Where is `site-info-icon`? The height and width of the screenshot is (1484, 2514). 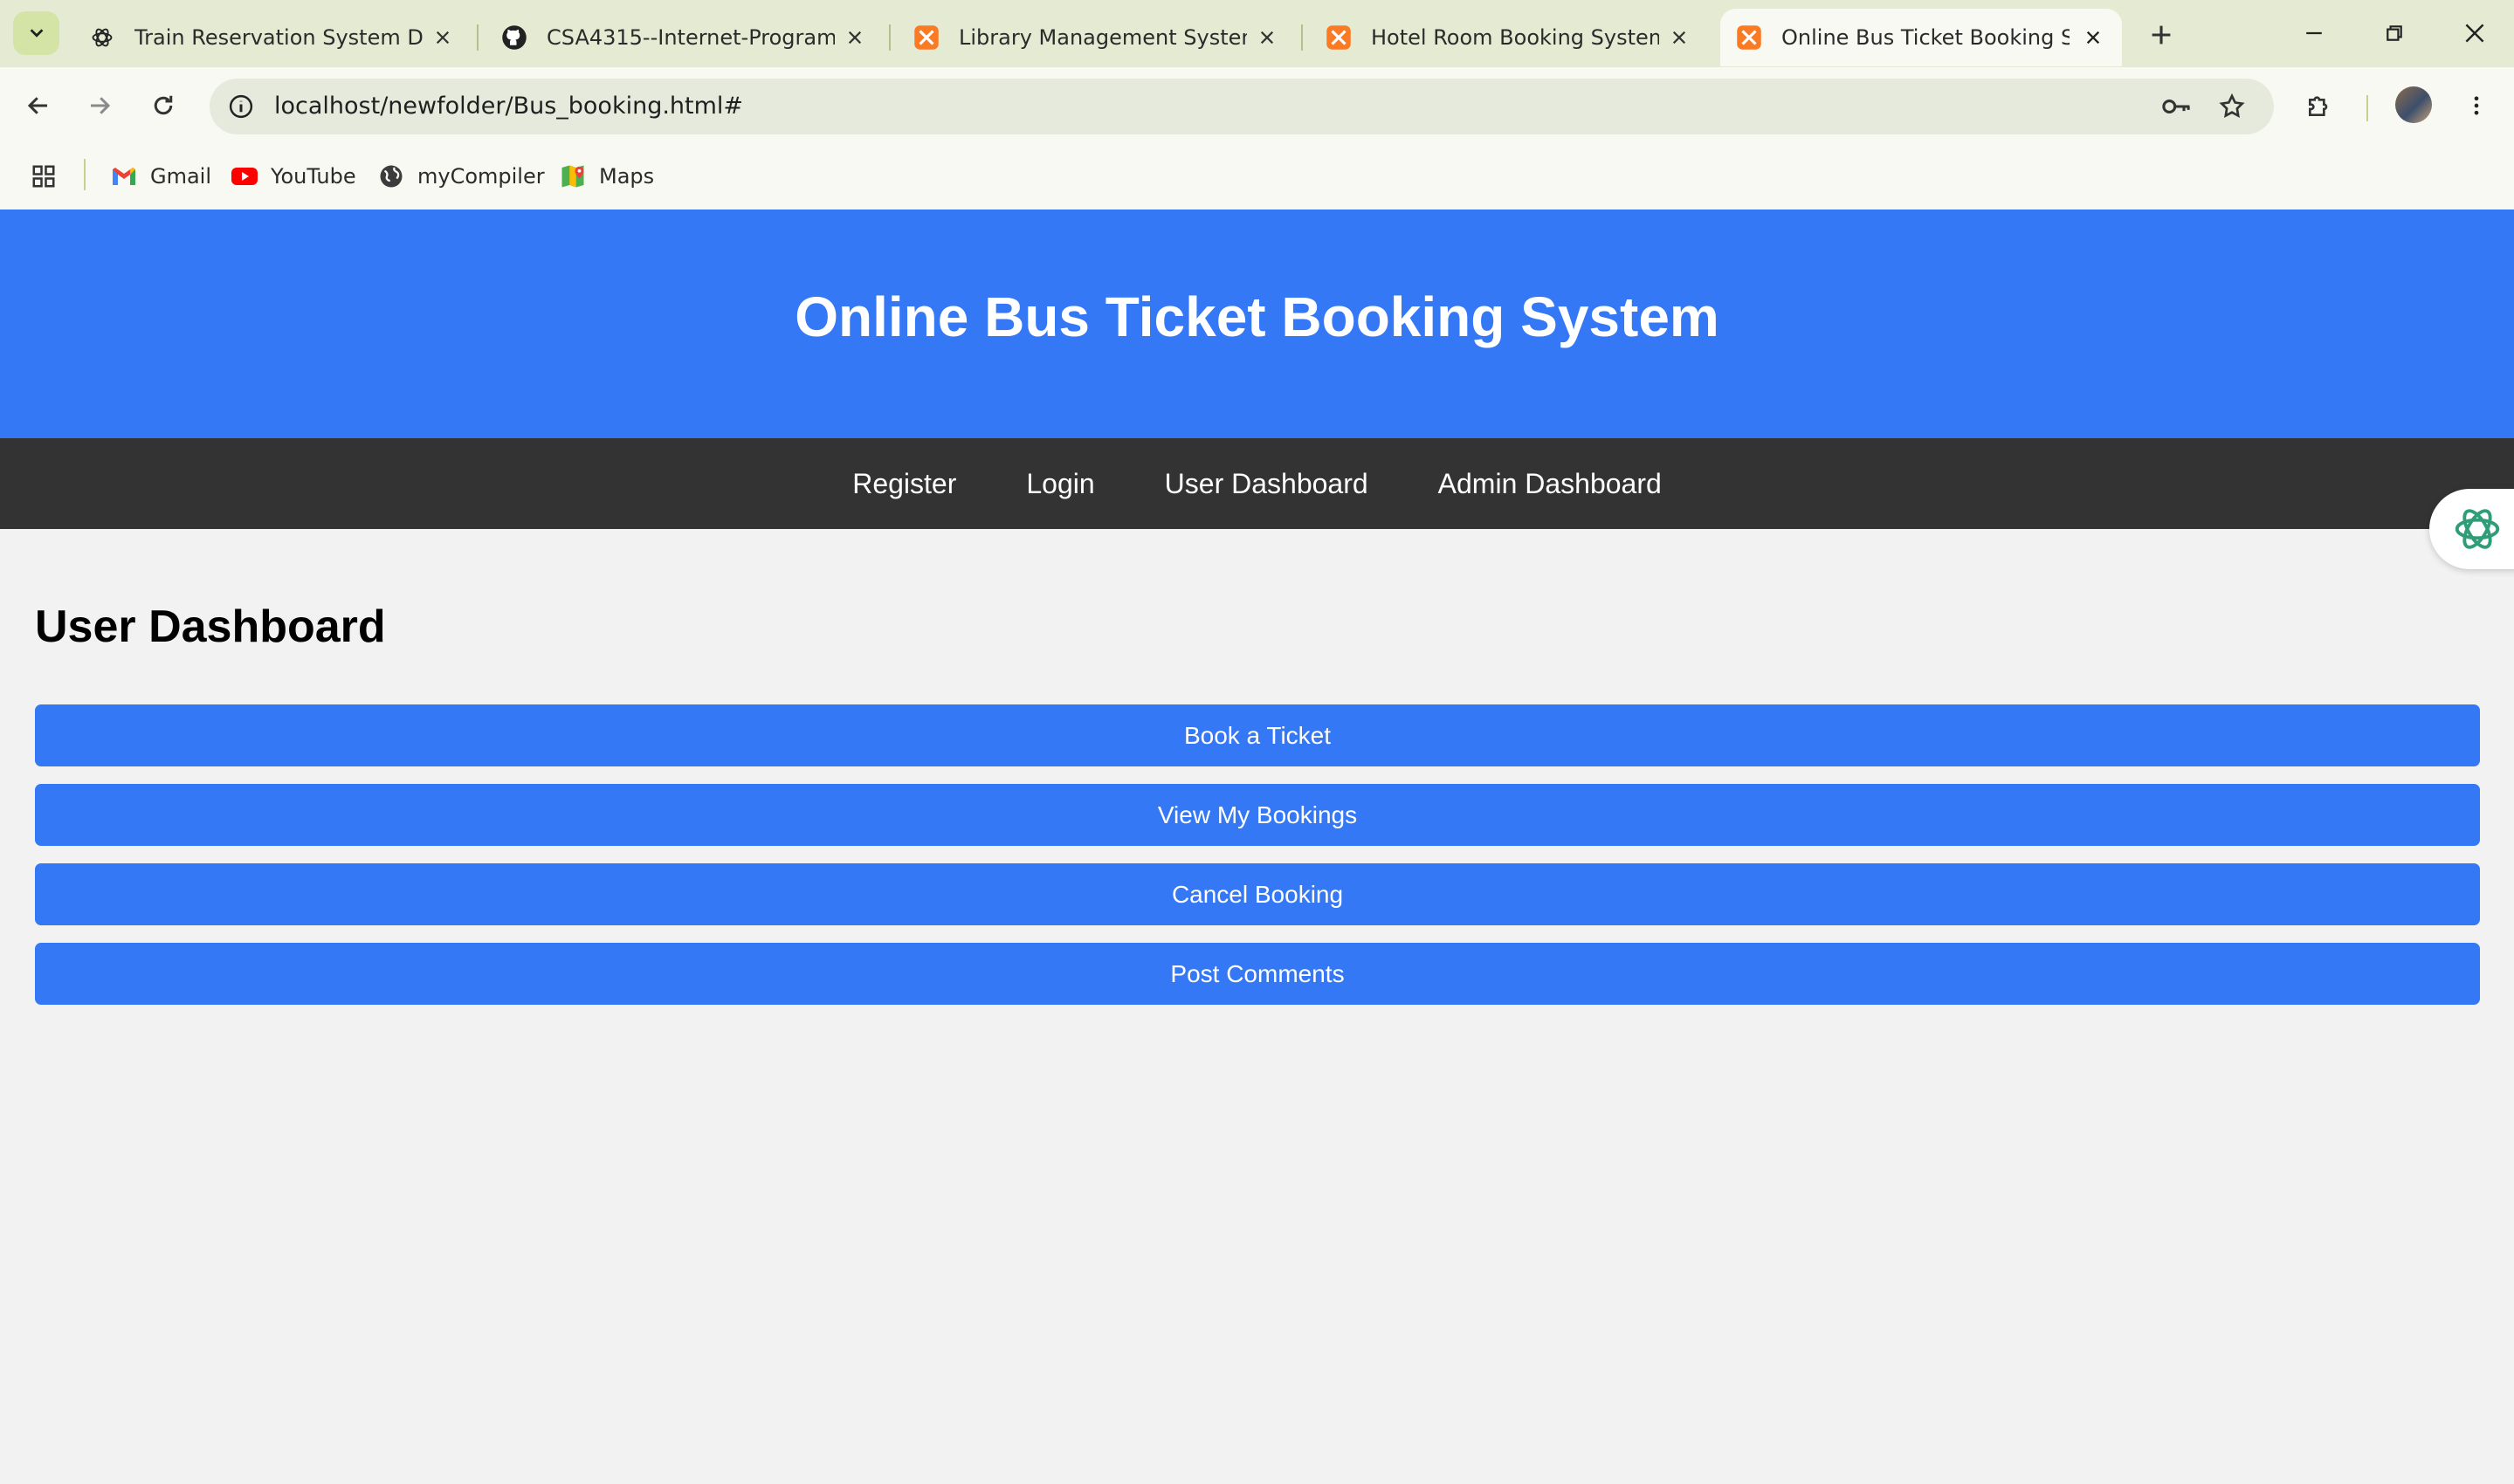 site-info-icon is located at coordinates (241, 106).